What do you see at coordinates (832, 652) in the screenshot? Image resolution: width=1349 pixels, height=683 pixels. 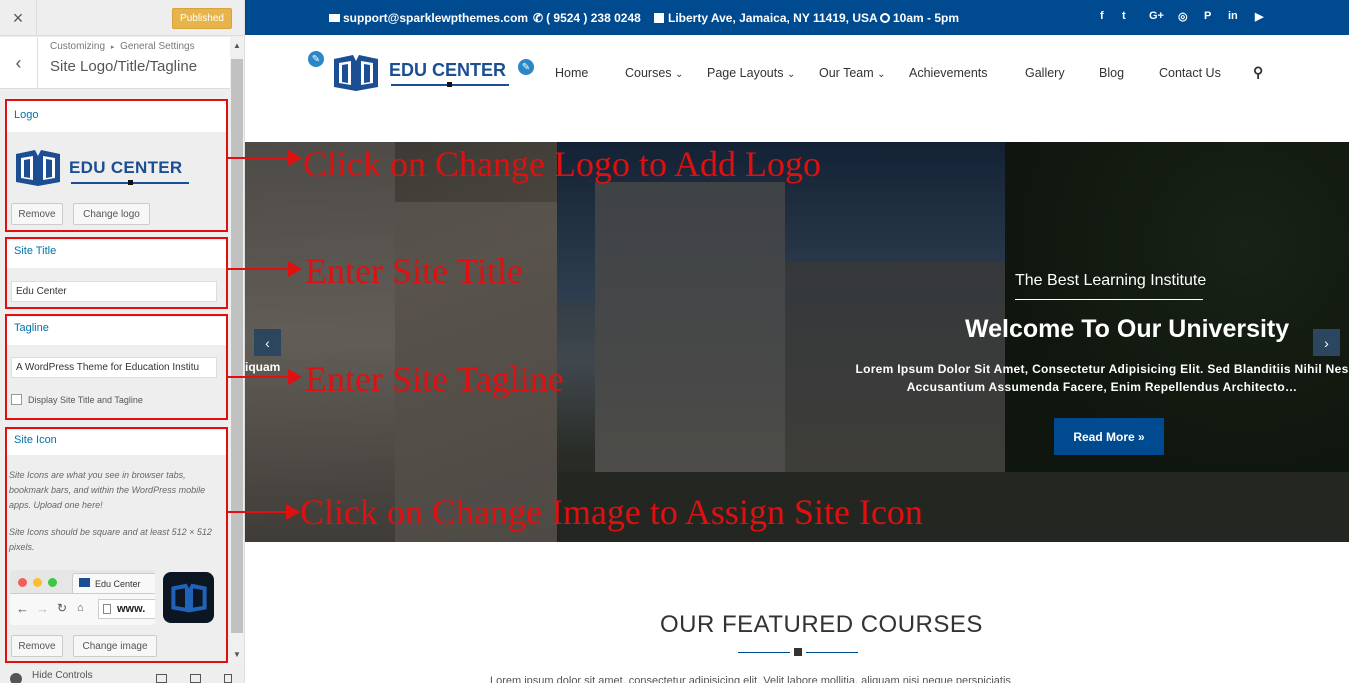 I see `featured-divider-right` at bounding box center [832, 652].